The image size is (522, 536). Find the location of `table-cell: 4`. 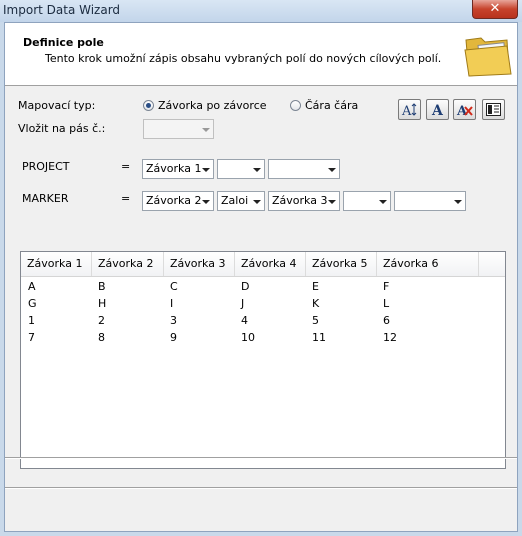

table-cell: 4 is located at coordinates (244, 320).